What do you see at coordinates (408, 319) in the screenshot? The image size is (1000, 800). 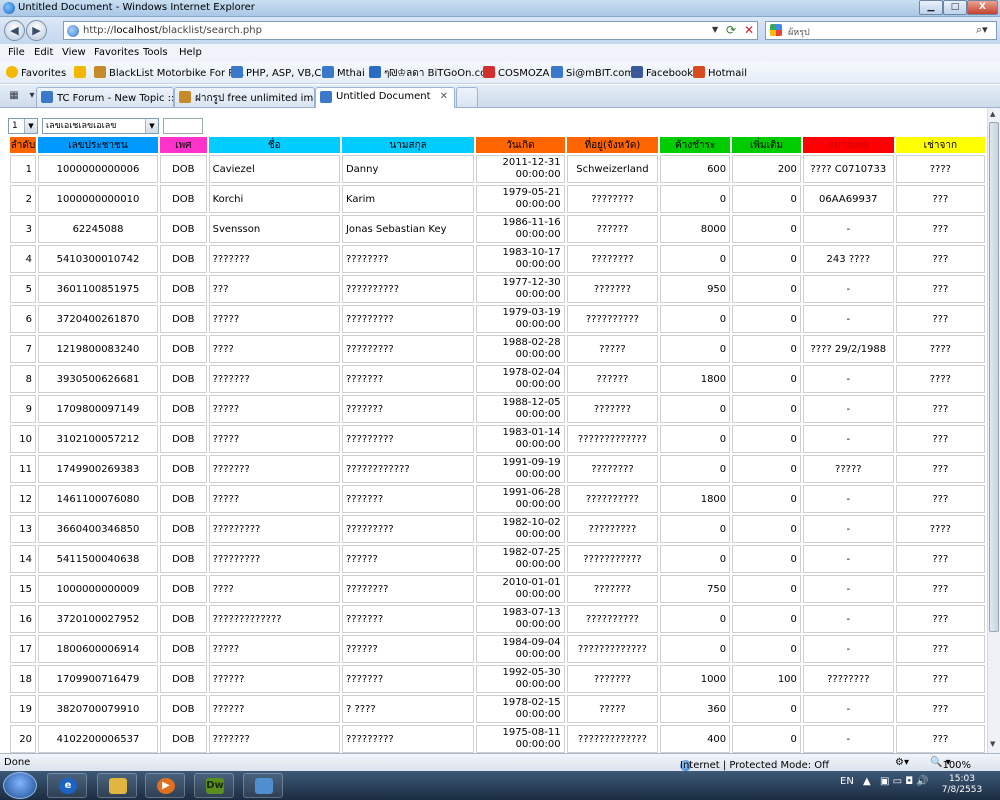 I see `cell-last-name: ?????????` at bounding box center [408, 319].